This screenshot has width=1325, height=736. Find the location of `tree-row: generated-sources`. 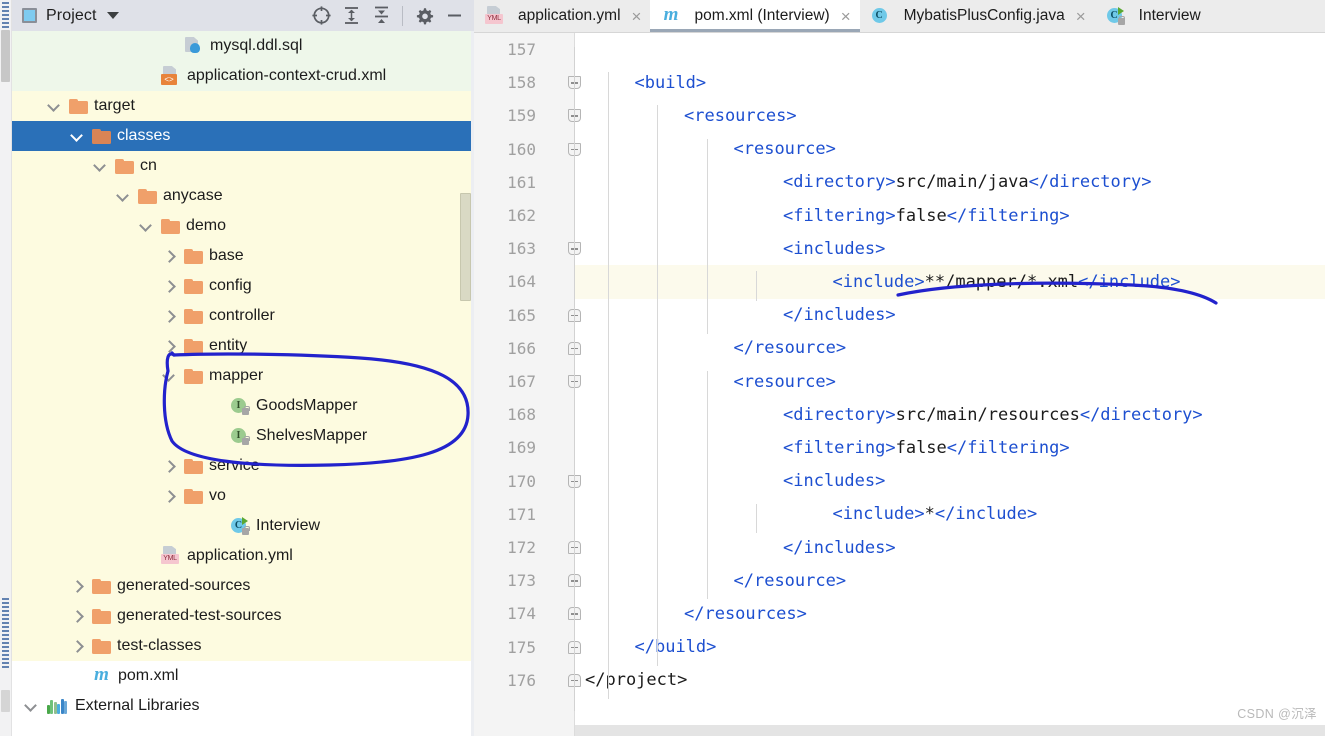

tree-row: generated-sources is located at coordinates (243, 586).